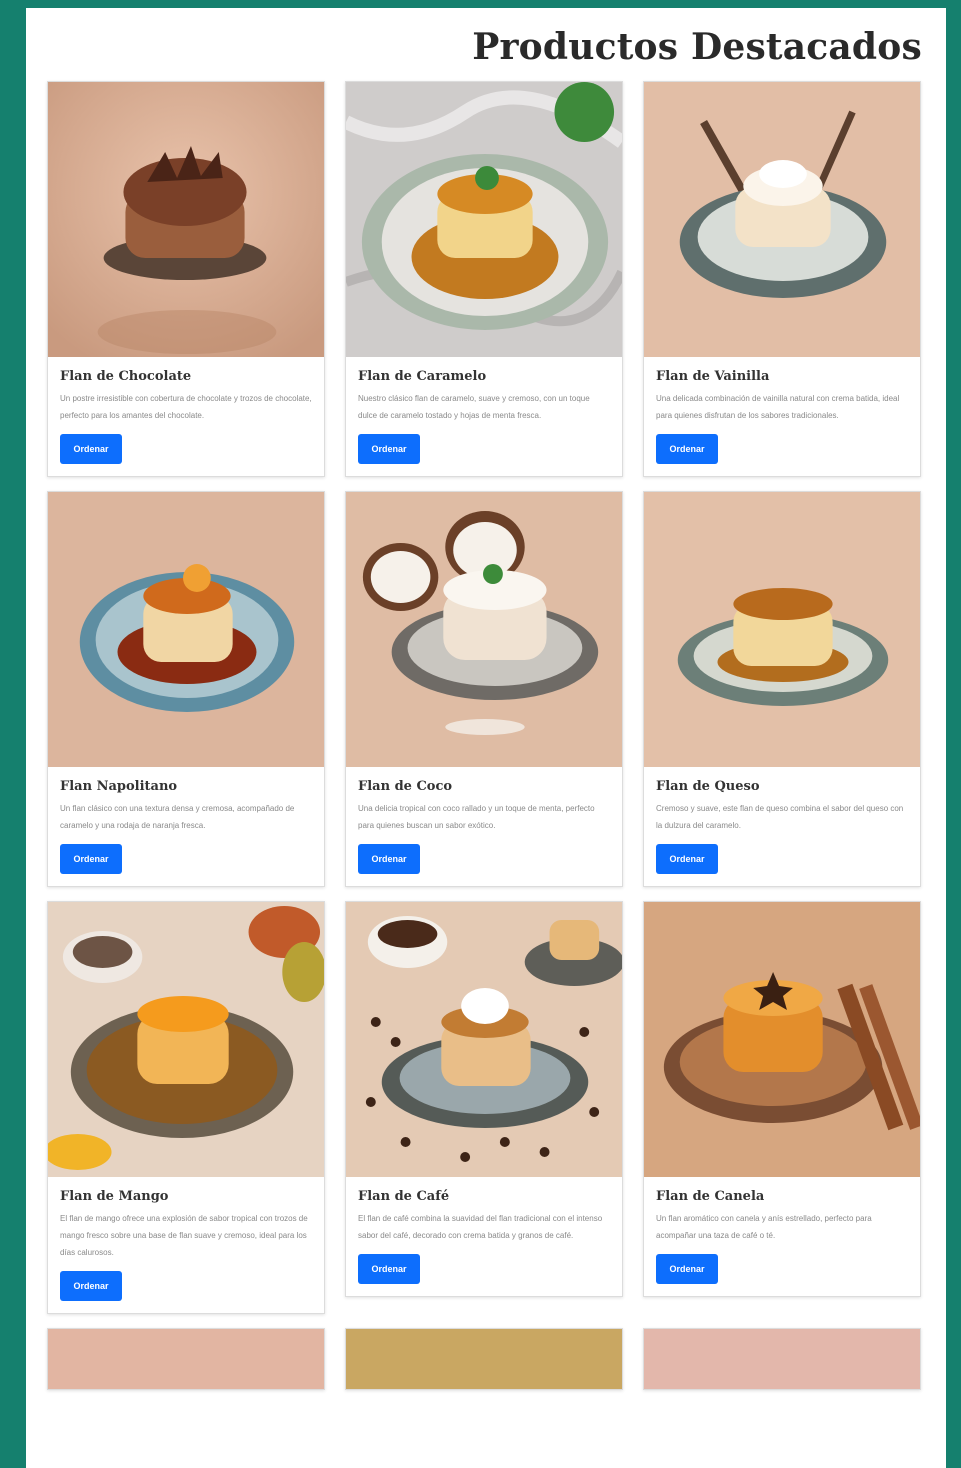 The height and width of the screenshot is (1468, 961). I want to click on cinnamon-flan-image, so click(782, 1039).